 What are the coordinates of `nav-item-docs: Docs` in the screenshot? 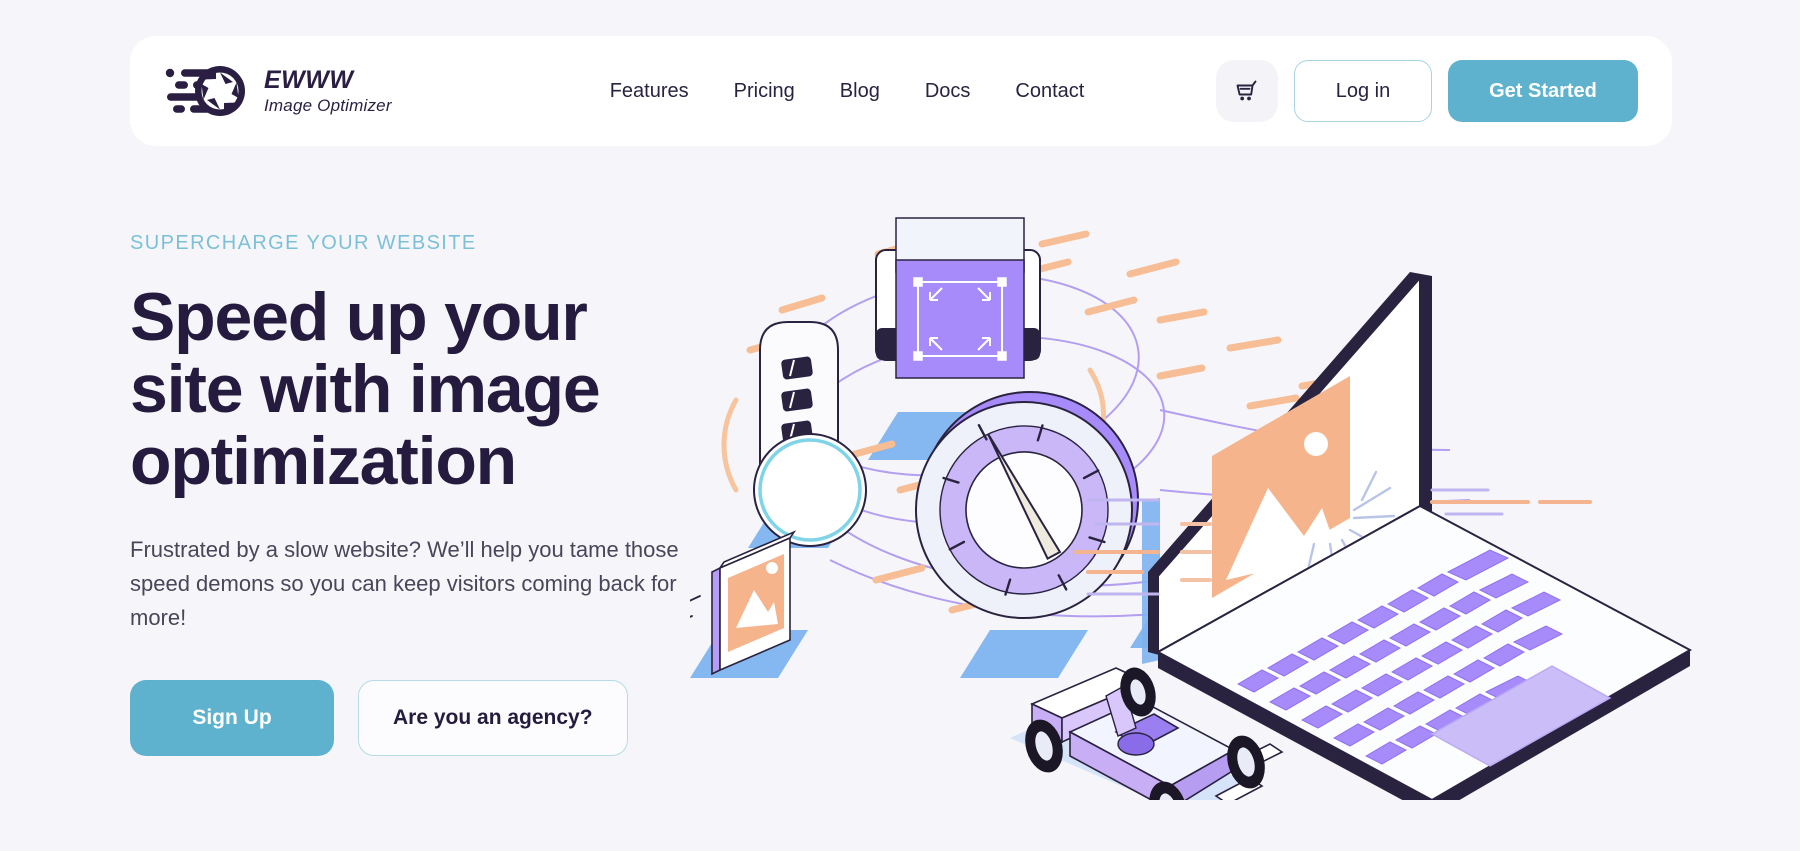 It's located at (948, 91).